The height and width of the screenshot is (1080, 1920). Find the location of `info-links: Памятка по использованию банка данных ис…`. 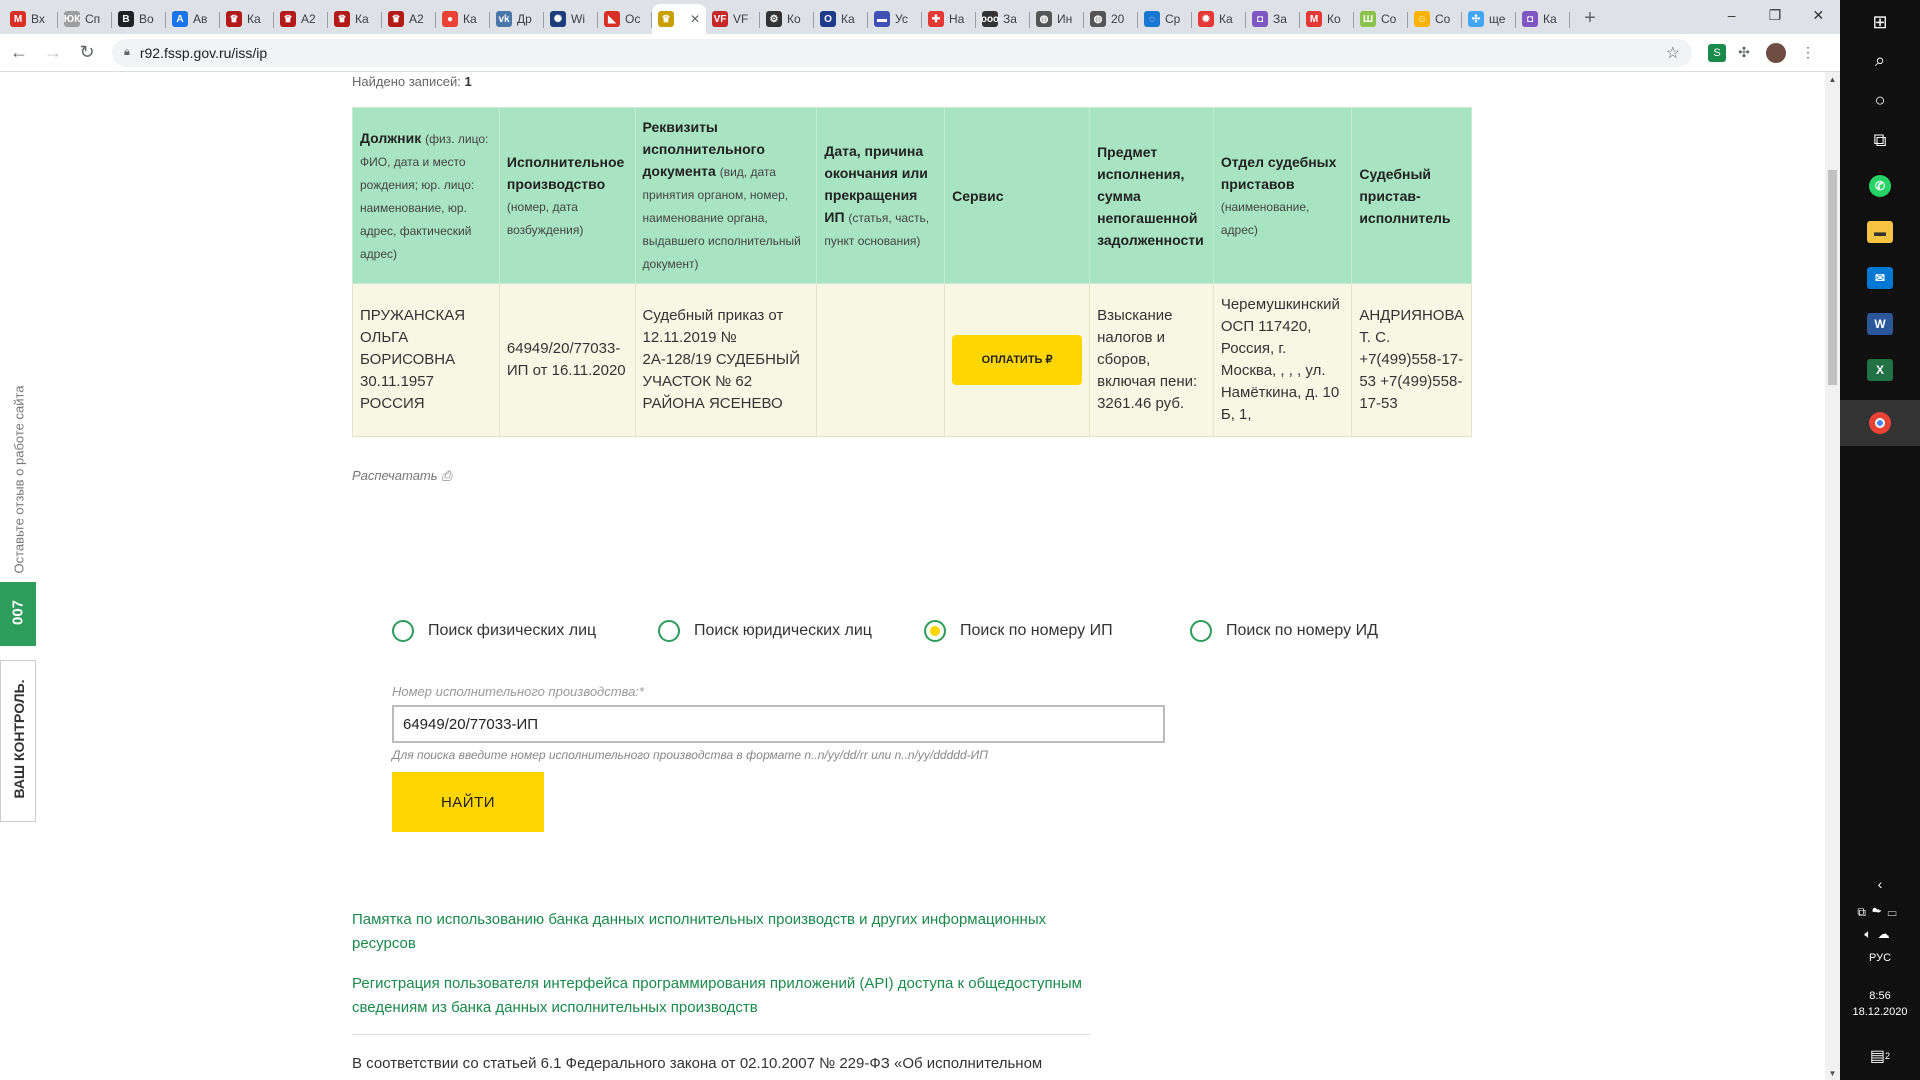

info-links: Памятка по использованию банка данных ис… is located at coordinates (722, 972).